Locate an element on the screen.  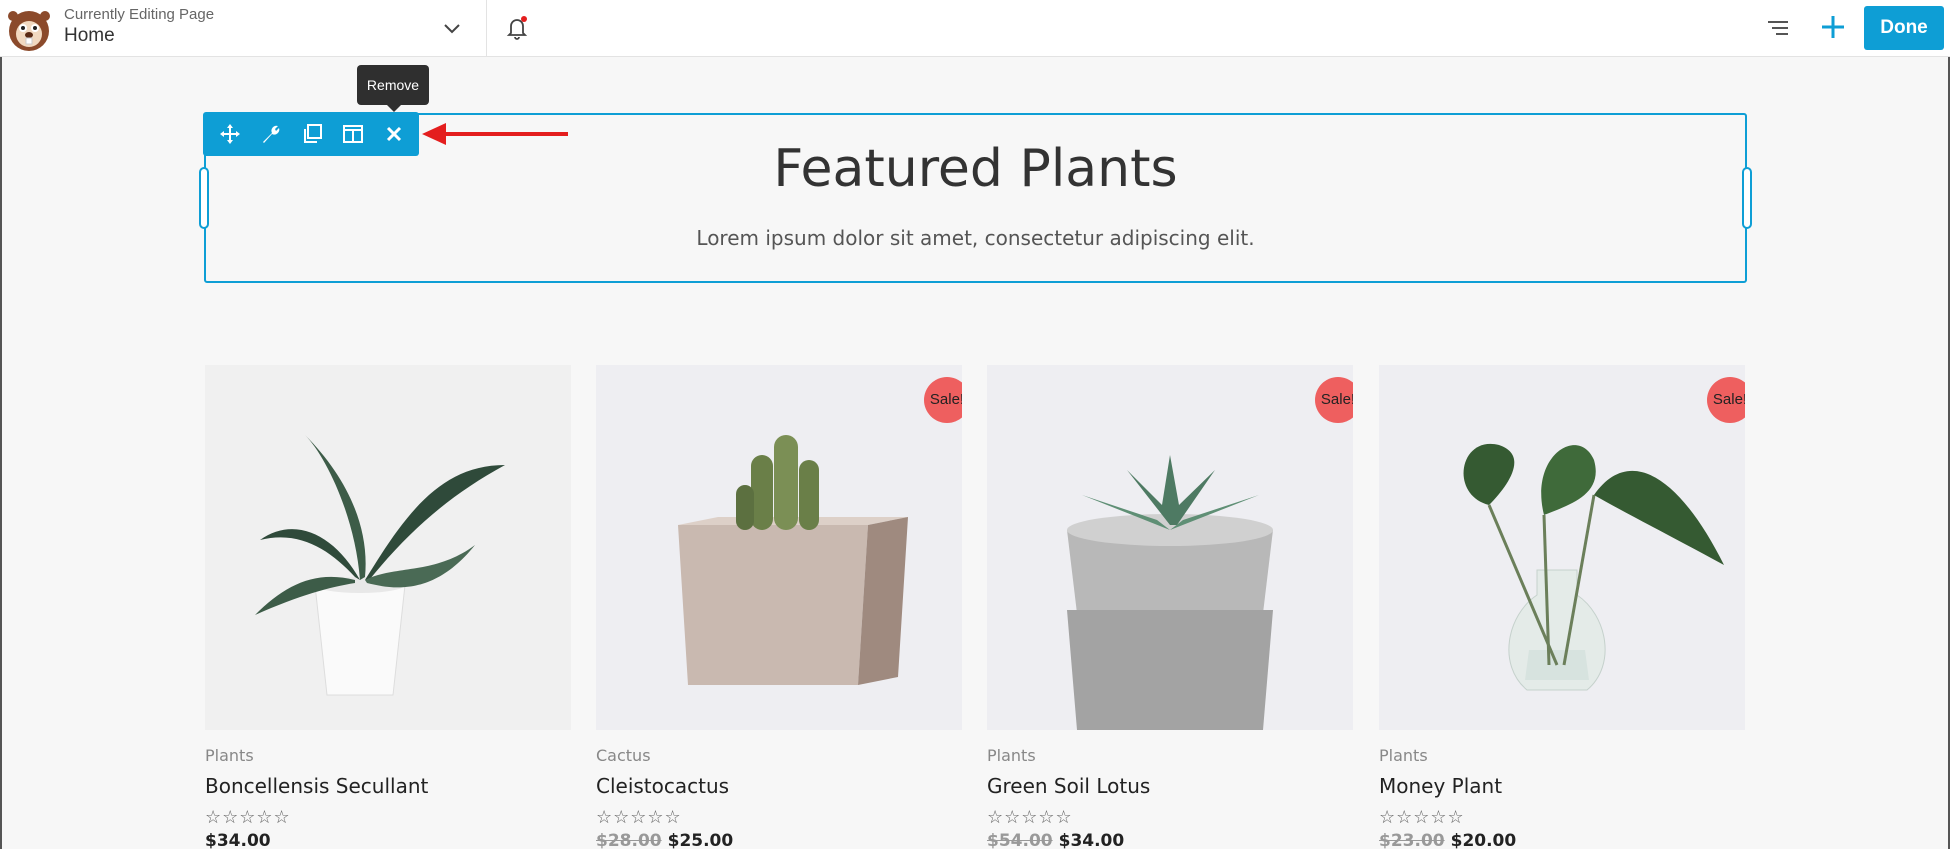
duplicate-button is located at coordinates (312, 134).